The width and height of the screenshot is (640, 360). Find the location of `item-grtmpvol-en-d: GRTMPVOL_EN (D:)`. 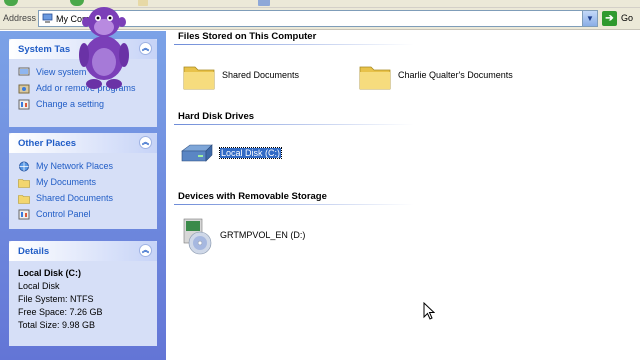

item-grtmpvol-en-d: GRTMPVOL_EN (D:) is located at coordinates (255, 237).